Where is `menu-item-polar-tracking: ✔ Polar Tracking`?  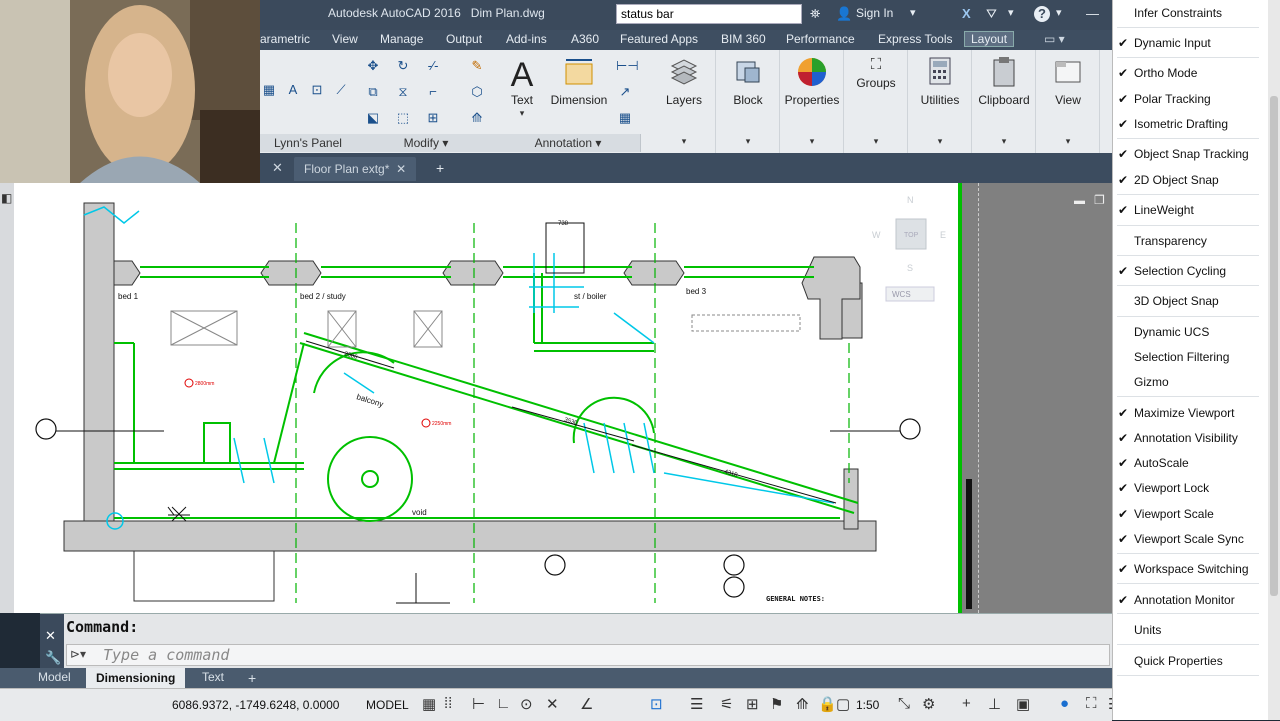
menu-item-polar-tracking: ✔ Polar Tracking is located at coordinates (1187, 99).